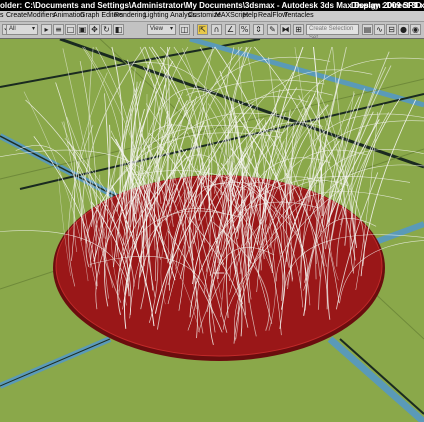  What do you see at coordinates (118, 29) in the screenshot?
I see `select-scale-icon: ◧` at bounding box center [118, 29].